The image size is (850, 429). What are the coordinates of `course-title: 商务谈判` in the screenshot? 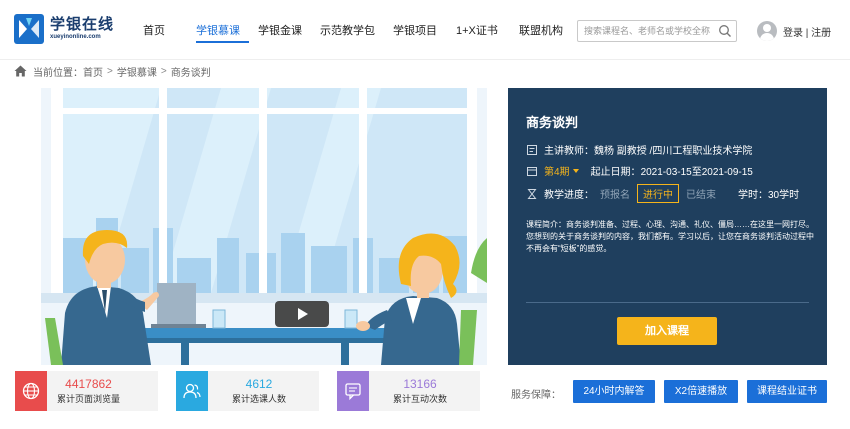 It's located at (552, 122).